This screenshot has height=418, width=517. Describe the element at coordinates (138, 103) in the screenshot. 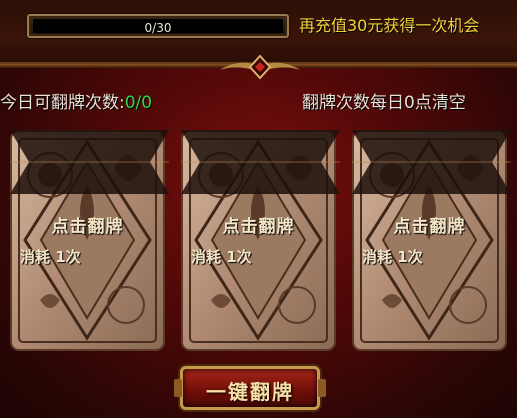

I see `daily-flip-value: 0/0` at that location.